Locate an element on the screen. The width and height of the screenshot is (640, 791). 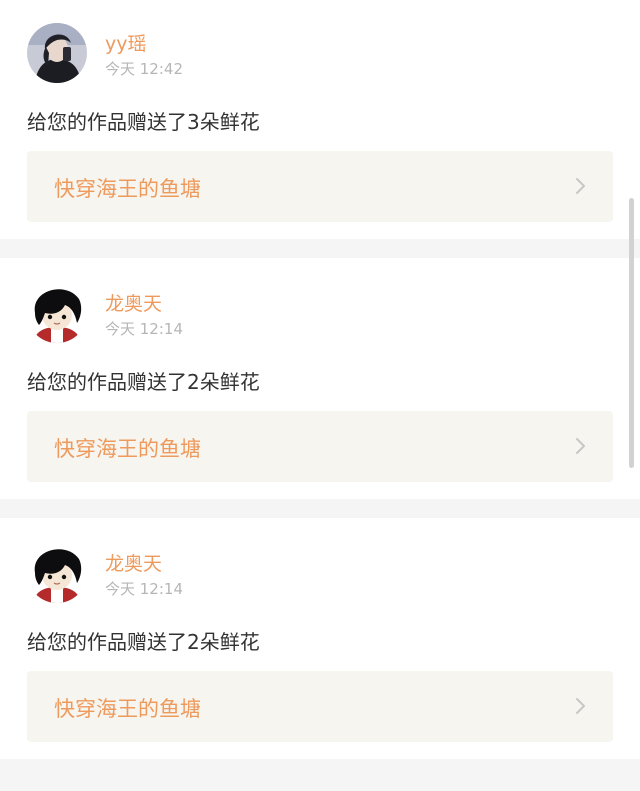
user-photo-avatar-icon is located at coordinates (57, 53).